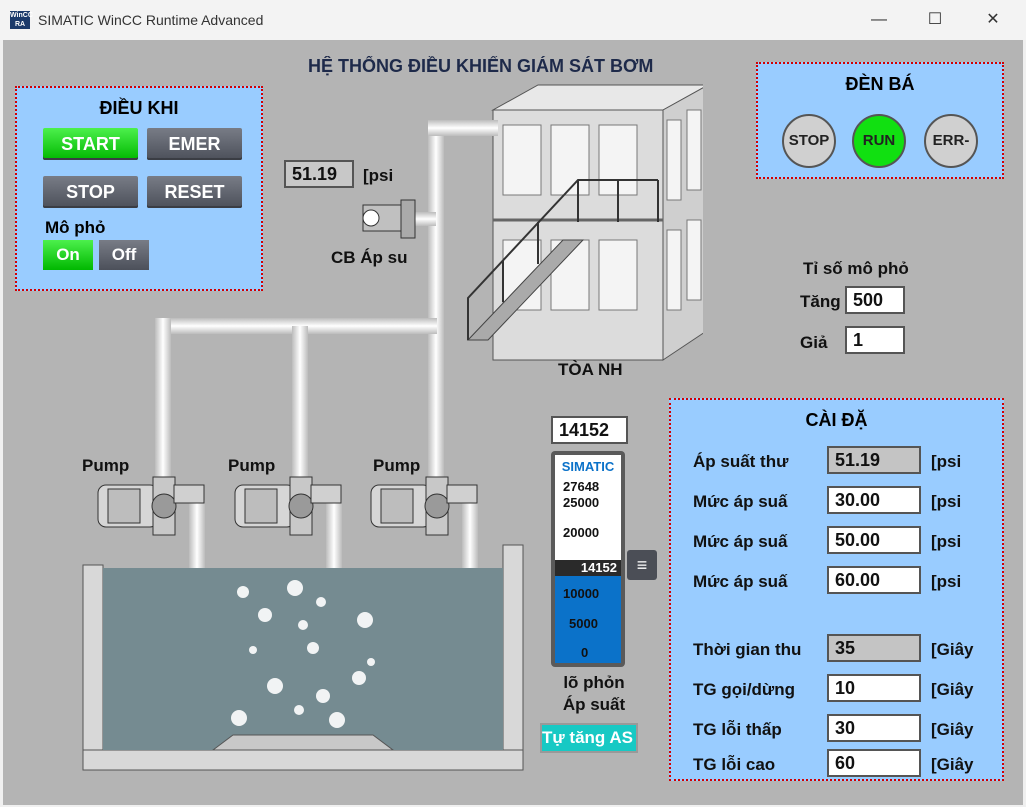 This screenshot has width=1026, height=807. Describe the element at coordinates (836, 420) in the screenshot. I see `settings-title: CÀI ĐẶ` at that location.